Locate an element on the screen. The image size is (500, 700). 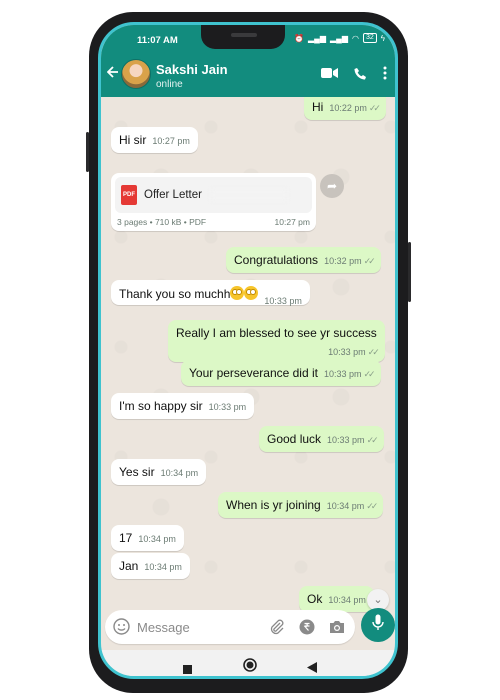
power-button is located at coordinates (409, 272).